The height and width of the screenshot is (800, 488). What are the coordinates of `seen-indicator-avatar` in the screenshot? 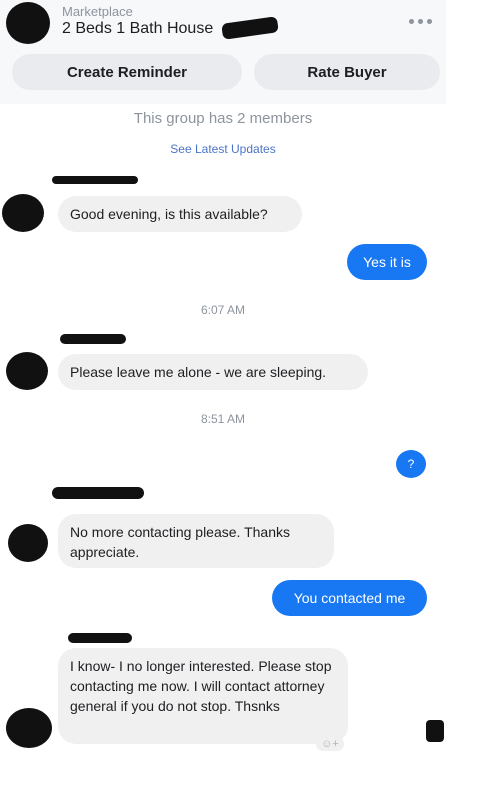 It's located at (435, 731).